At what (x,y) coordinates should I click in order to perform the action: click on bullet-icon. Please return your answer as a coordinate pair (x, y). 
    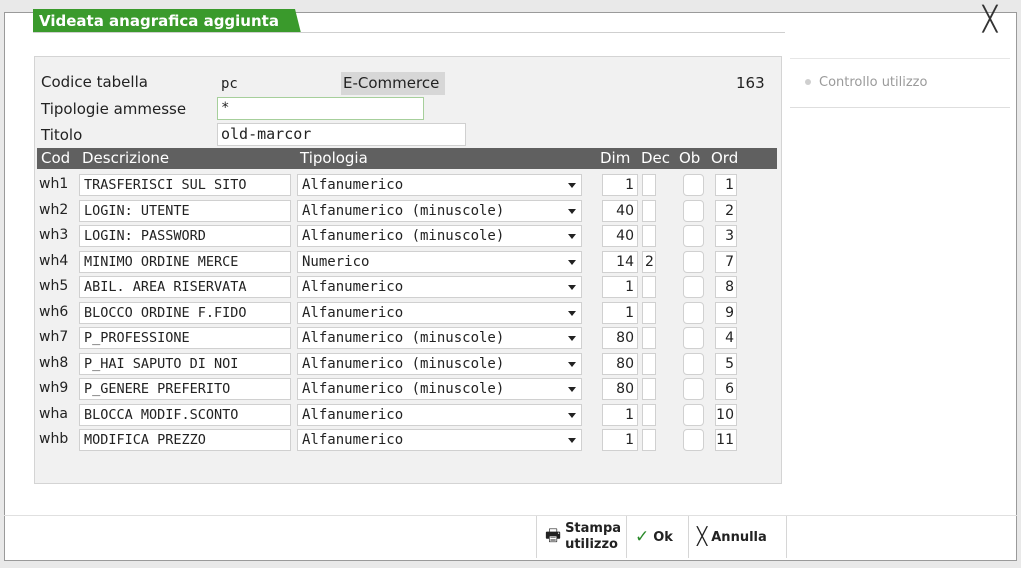
    Looking at the image, I should click on (808, 81).